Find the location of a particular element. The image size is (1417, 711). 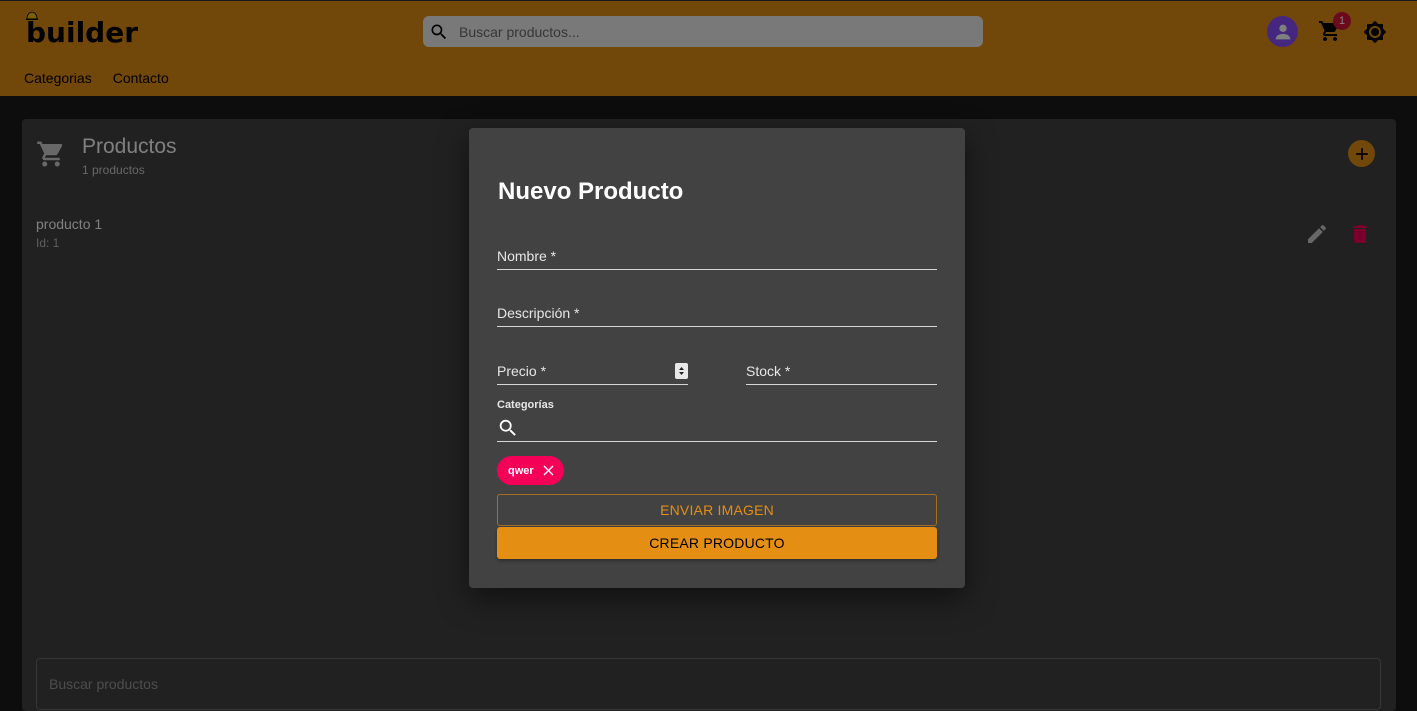

category-chip: qwer is located at coordinates (530, 470).